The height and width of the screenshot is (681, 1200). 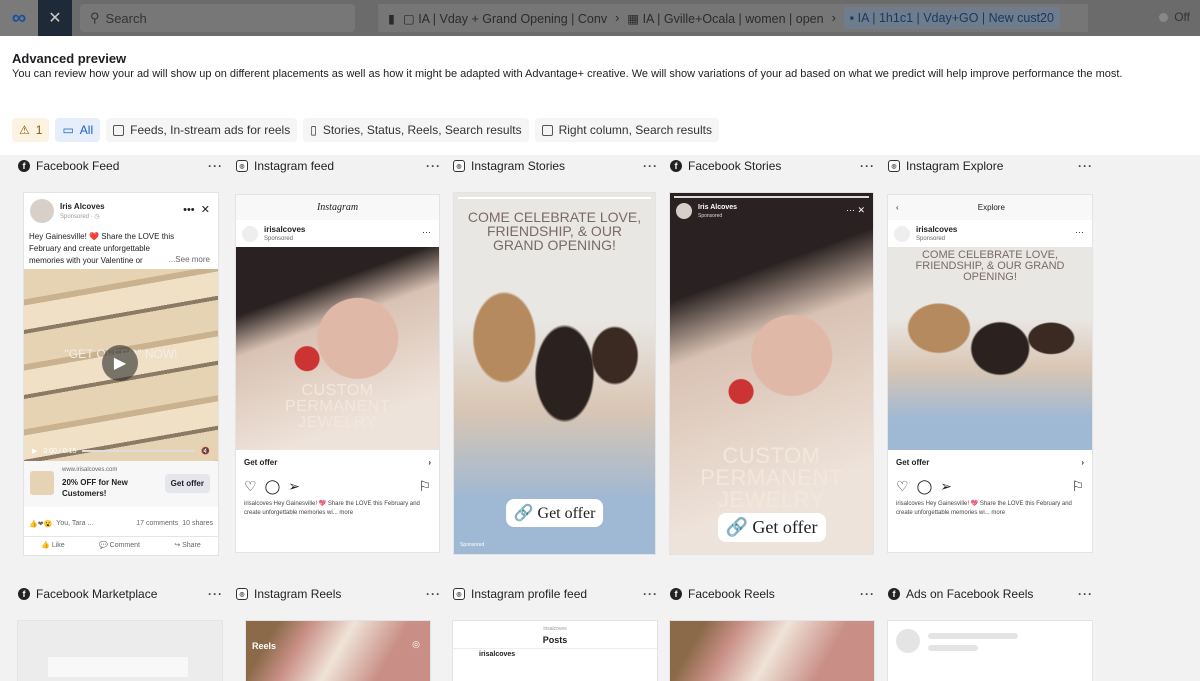 I want to click on engagement-summary: 👍❤😮 You, Tara ... 17 comments 10 shares, so click(x=121, y=524).